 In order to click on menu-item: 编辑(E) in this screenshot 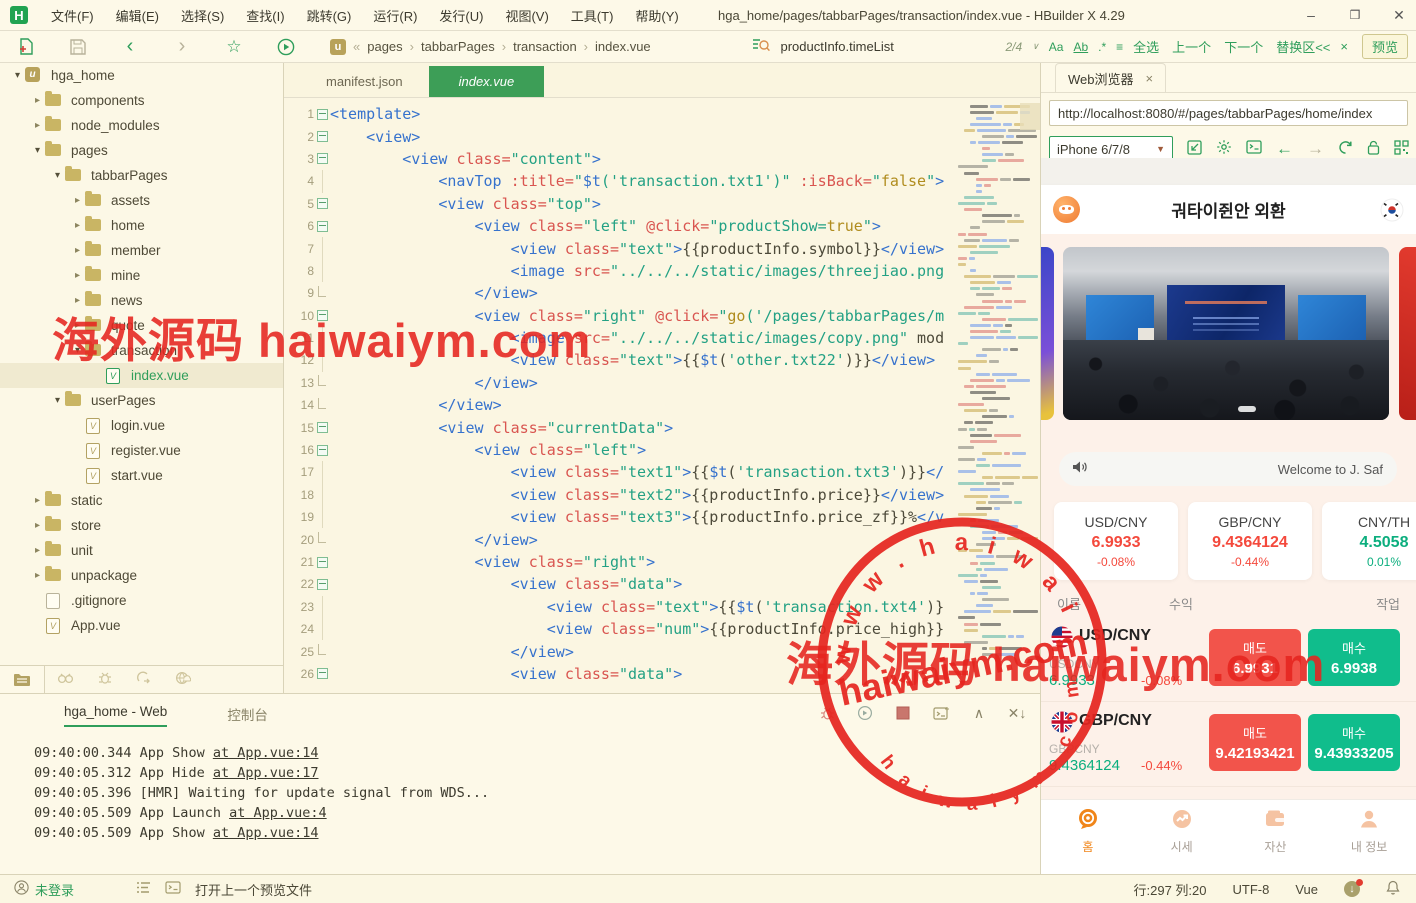, I will do `click(137, 15)`.